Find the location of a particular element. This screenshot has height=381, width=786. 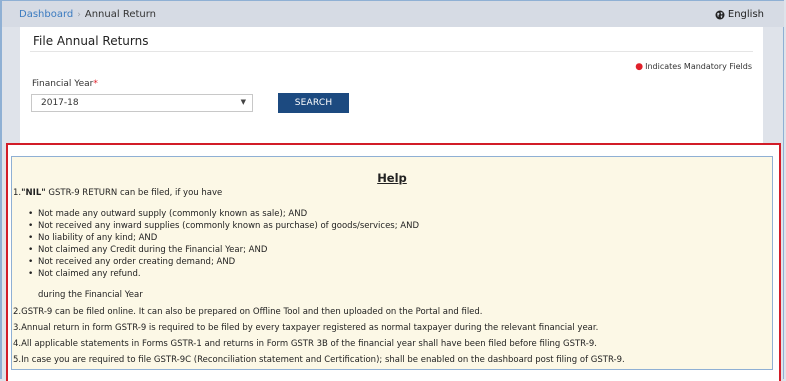

breadcrumb: Dashboard › Annual Return is located at coordinates (87, 14).